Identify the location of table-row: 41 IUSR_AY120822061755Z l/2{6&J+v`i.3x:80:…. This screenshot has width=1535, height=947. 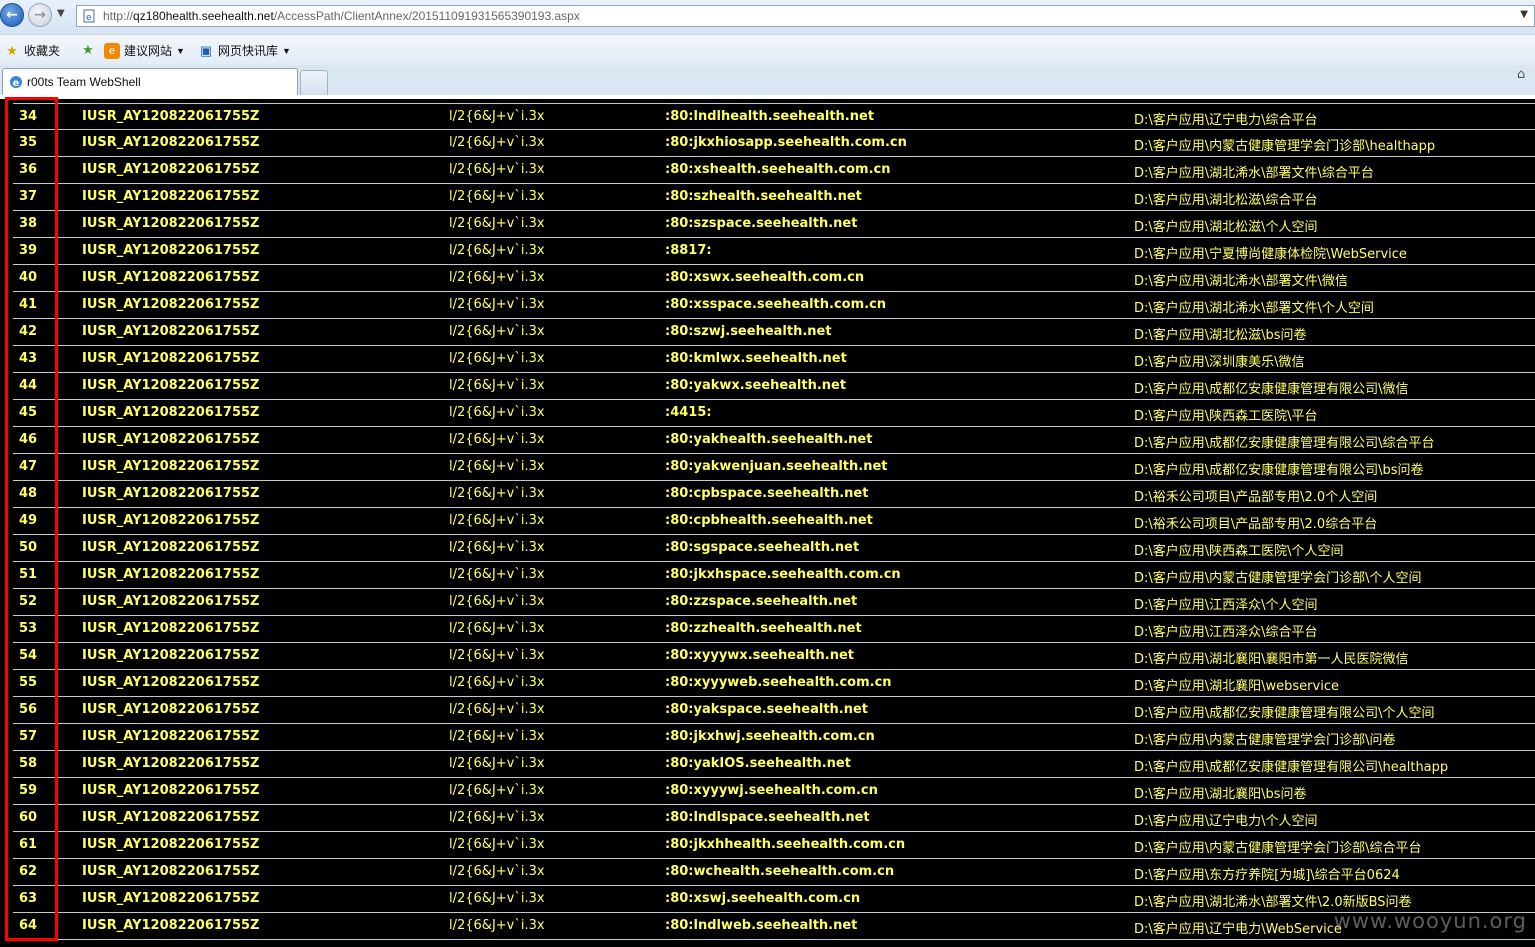
(774, 305).